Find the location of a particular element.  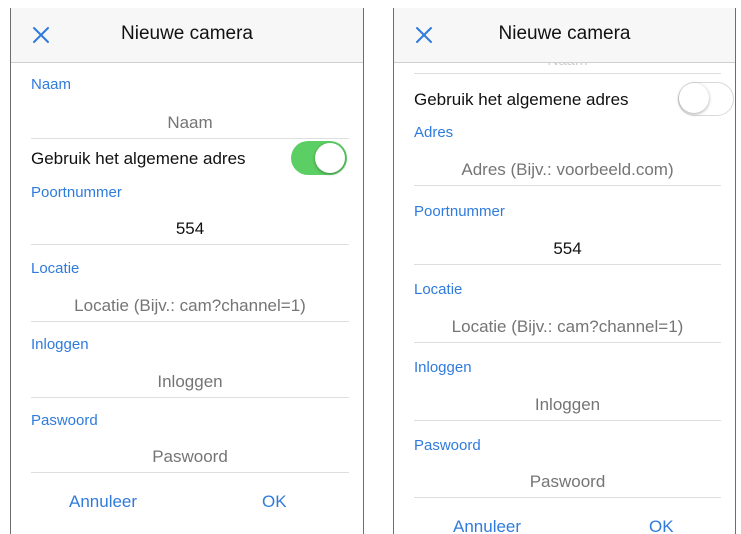

naam-label: Naam is located at coordinates (51, 84).